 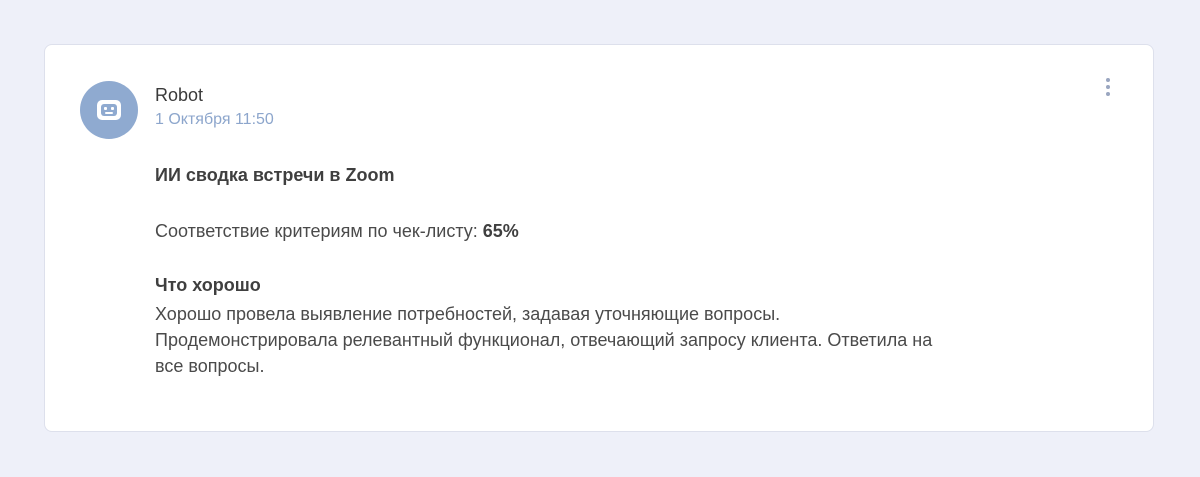 I want to click on more-options-button, so click(x=1108, y=87).